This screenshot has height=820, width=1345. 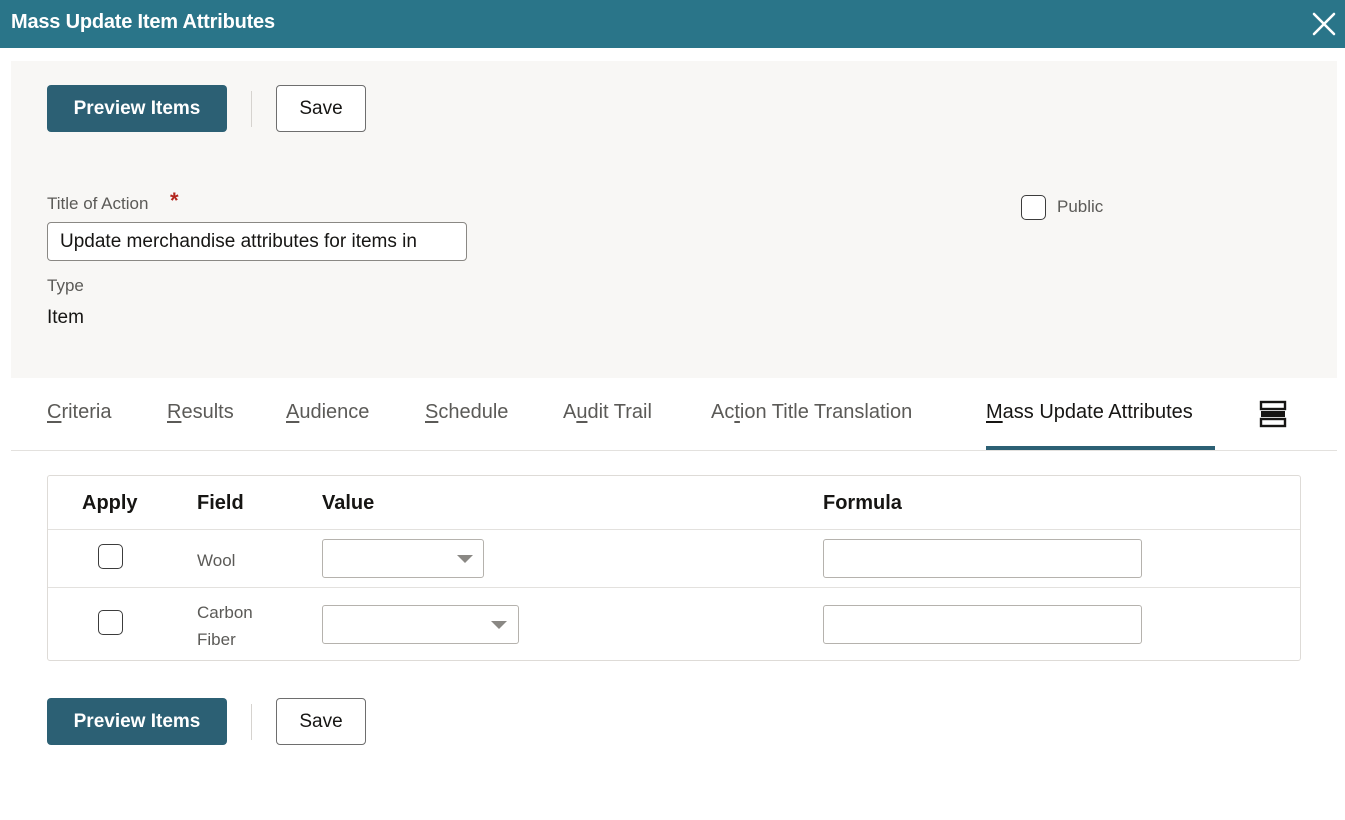 I want to click on required-marker: *, so click(x=174, y=200).